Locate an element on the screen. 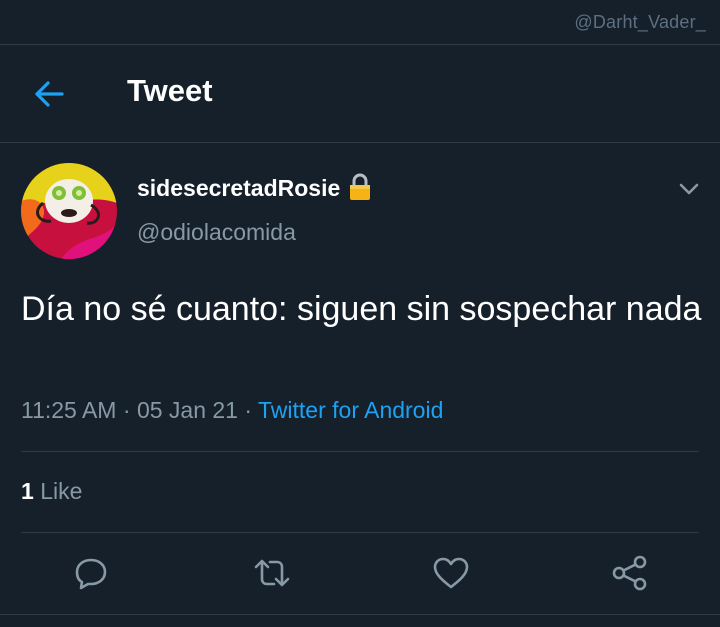 The image size is (720, 627). tweet-source-link: Twitter for Android is located at coordinates (350, 410).